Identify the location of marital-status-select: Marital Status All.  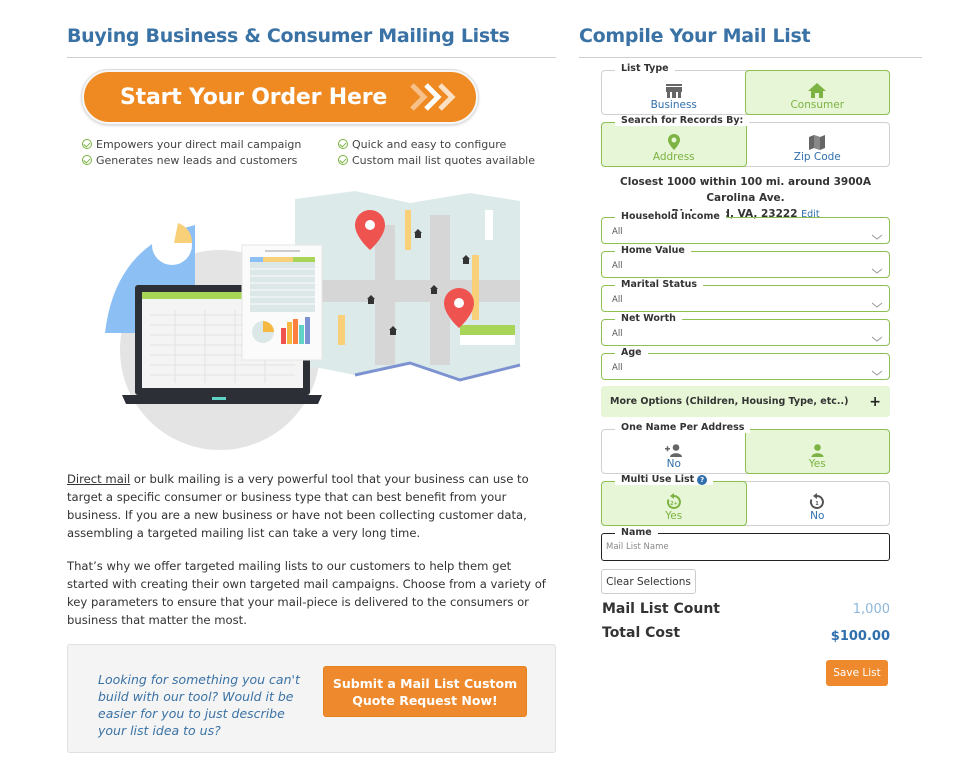
(745, 296).